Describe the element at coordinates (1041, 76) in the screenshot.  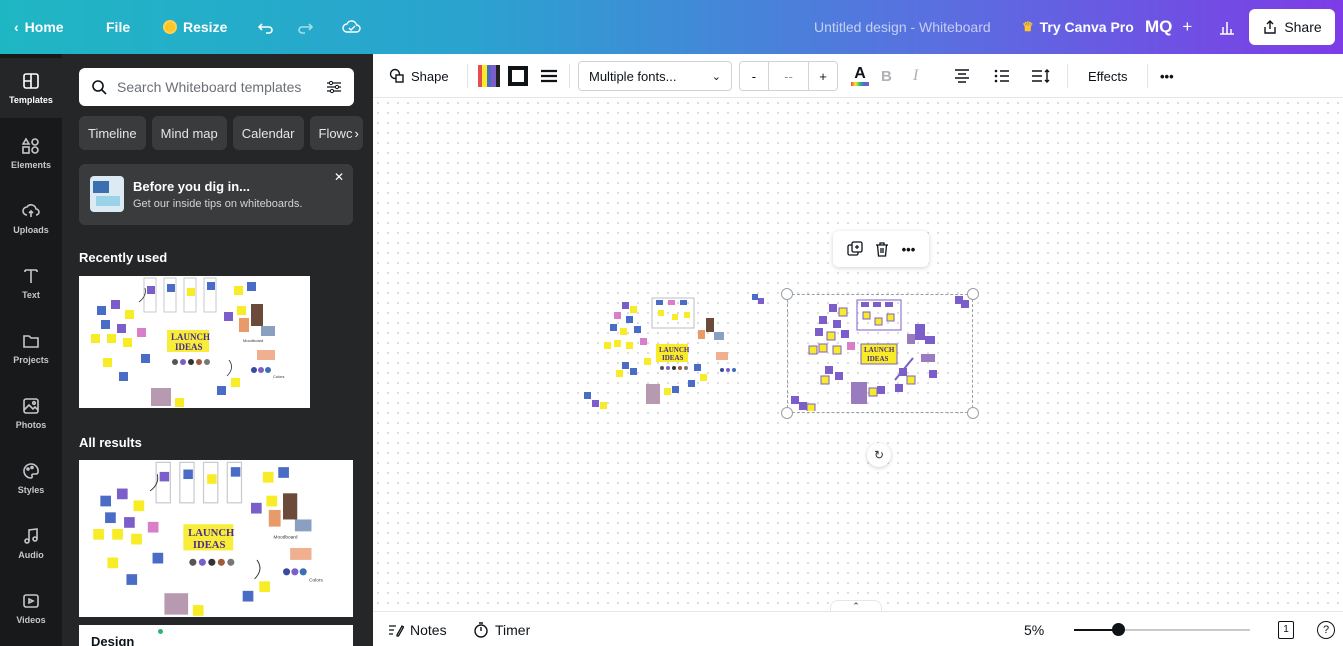
I see `spacing-button` at that location.